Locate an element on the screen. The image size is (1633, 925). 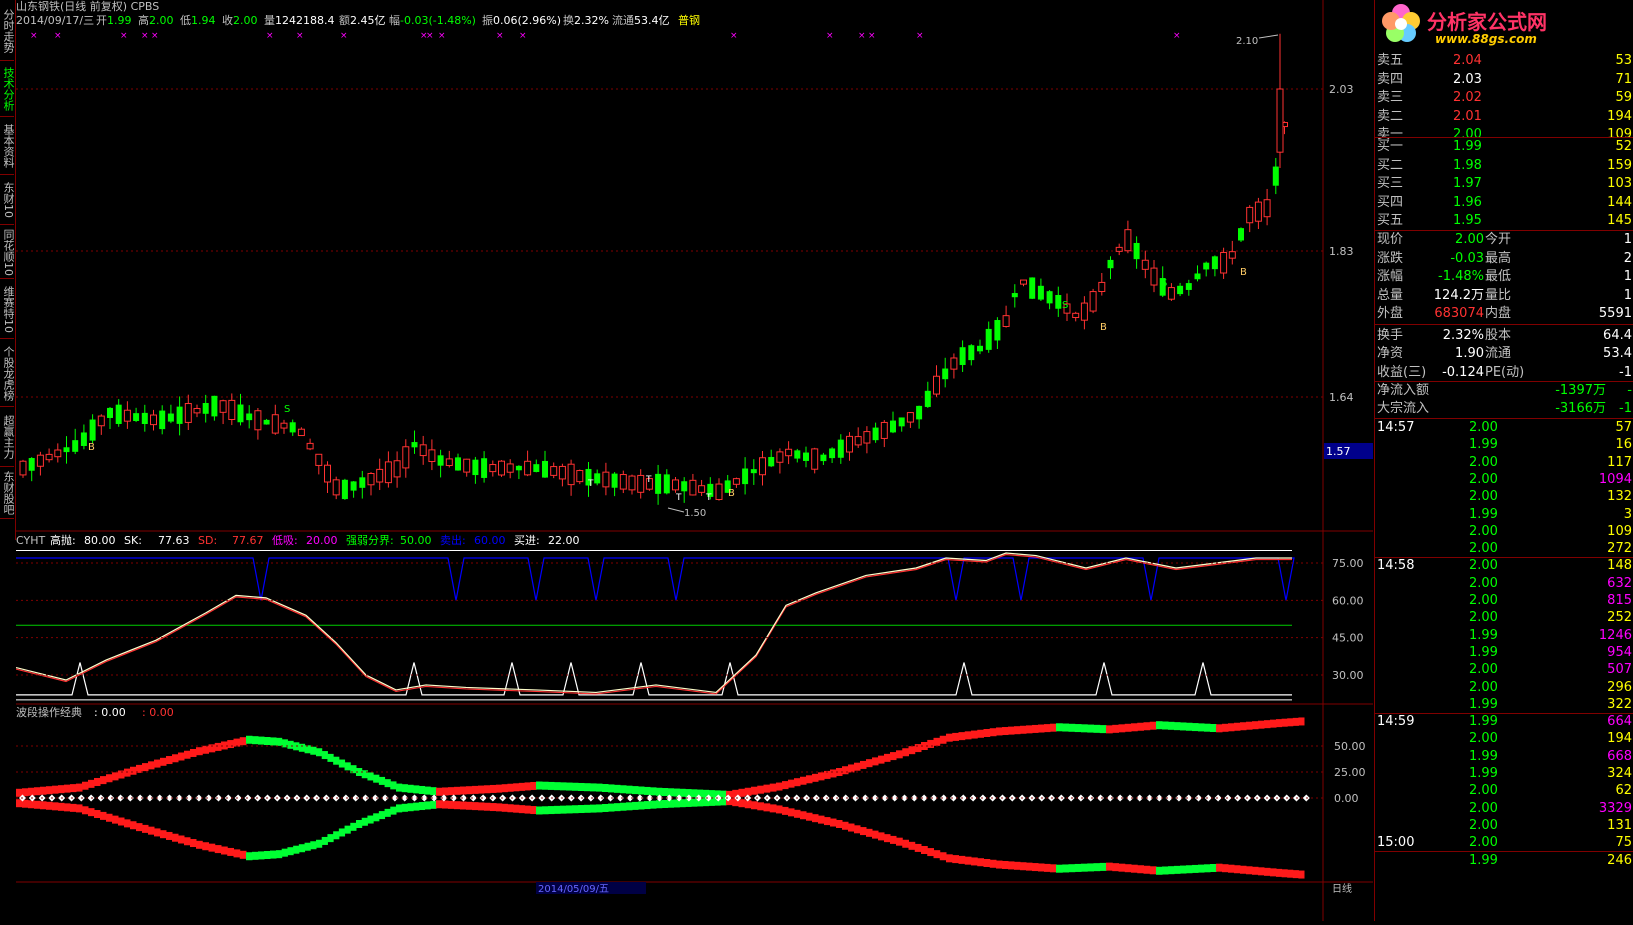
cyht-legend-label: SK: is located at coordinates (133, 540).